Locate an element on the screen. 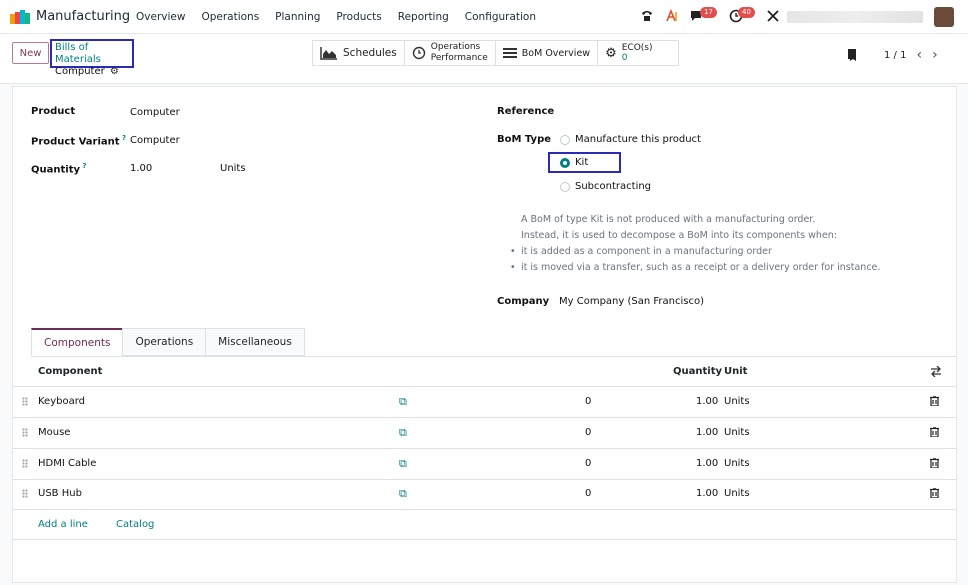 This screenshot has width=968, height=585. messages-button: 17 is located at coordinates (703, 16).